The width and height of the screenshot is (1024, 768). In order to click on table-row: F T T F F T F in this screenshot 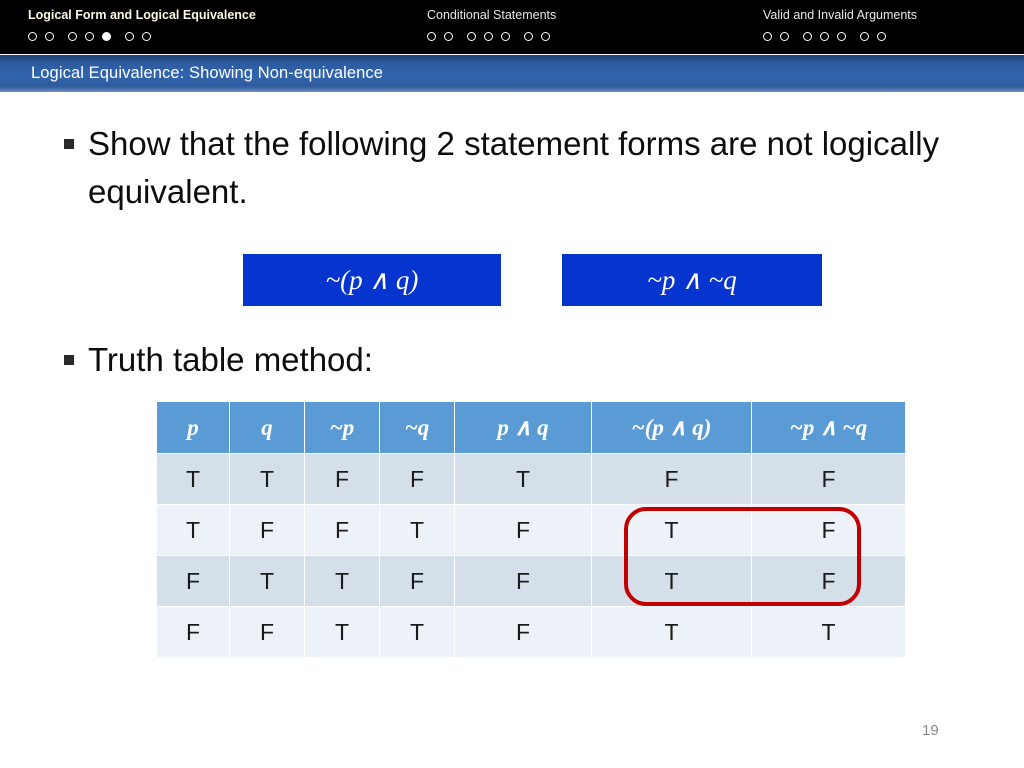, I will do `click(531, 581)`.